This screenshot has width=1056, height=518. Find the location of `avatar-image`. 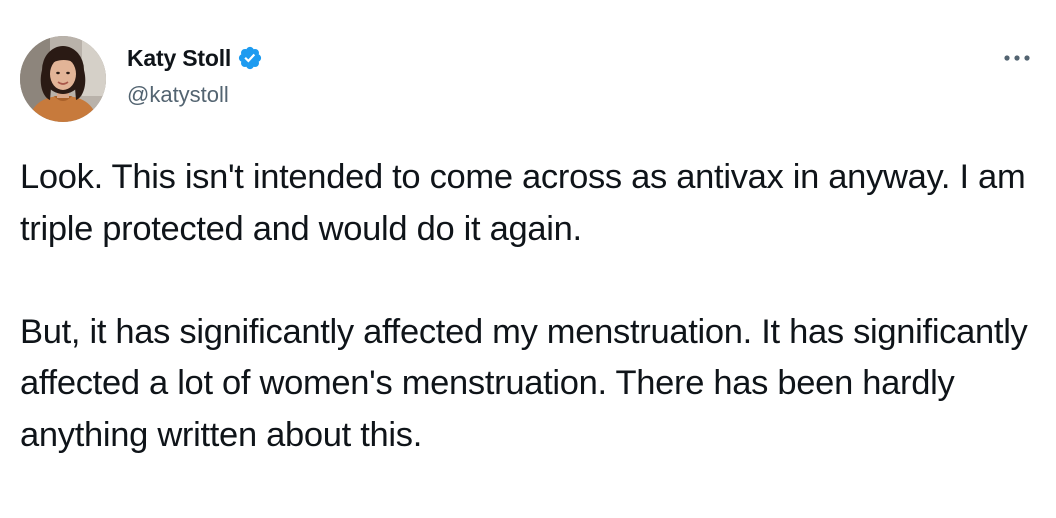

avatar-image is located at coordinates (63, 79).